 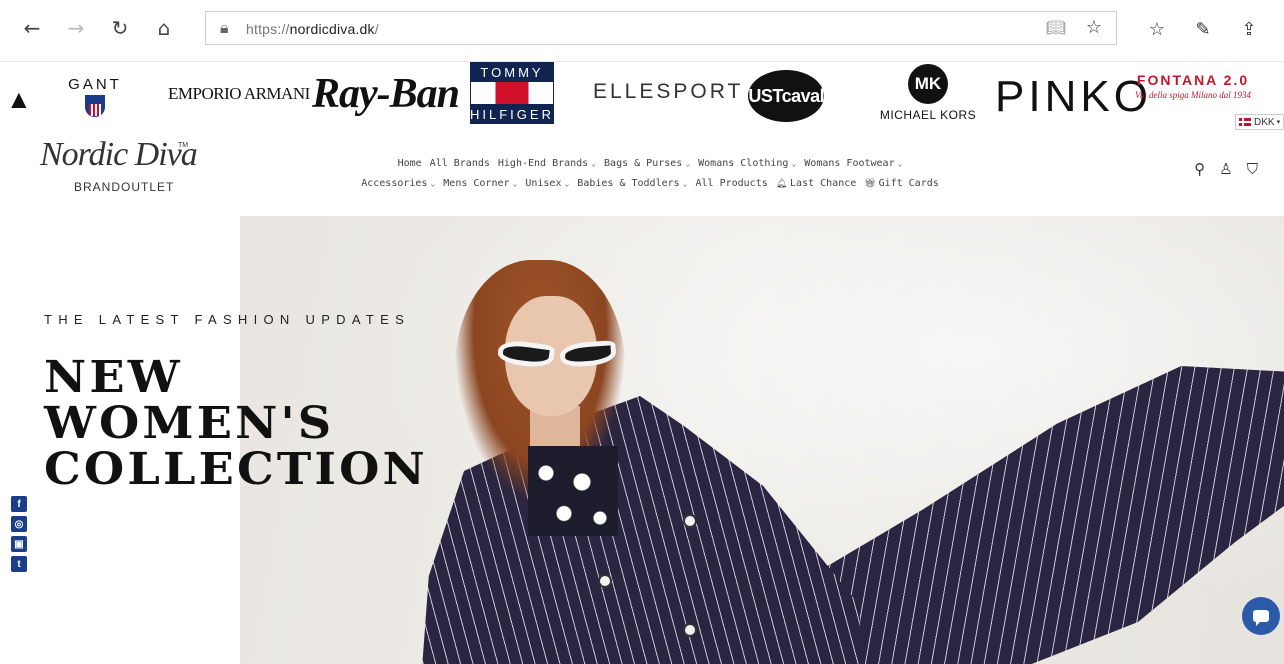 I want to click on home-icon: ⌂, so click(x=164, y=28).